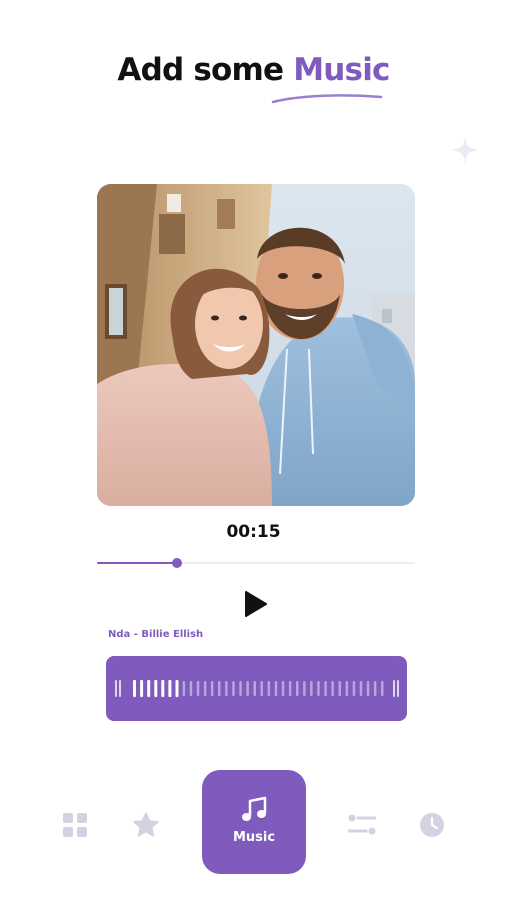 Image resolution: width=507 pixels, height=900 pixels. I want to click on grid-icon, so click(75, 825).